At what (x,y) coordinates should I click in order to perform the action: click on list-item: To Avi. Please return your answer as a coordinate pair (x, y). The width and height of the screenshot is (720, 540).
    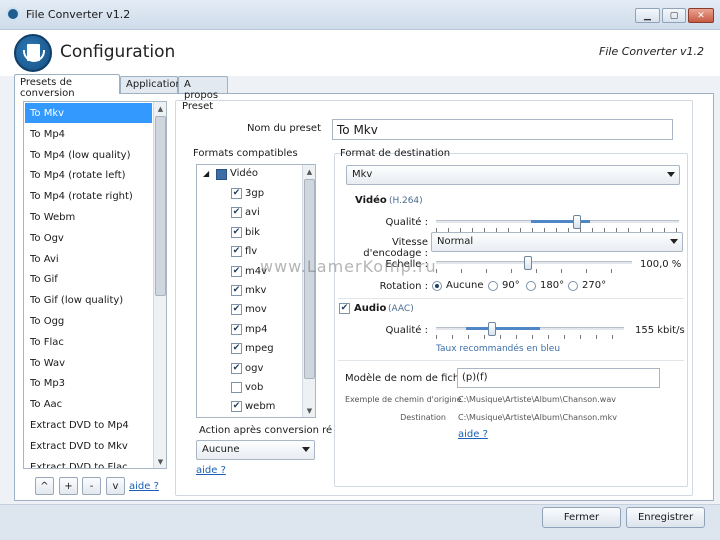
    Looking at the image, I should click on (88, 259).